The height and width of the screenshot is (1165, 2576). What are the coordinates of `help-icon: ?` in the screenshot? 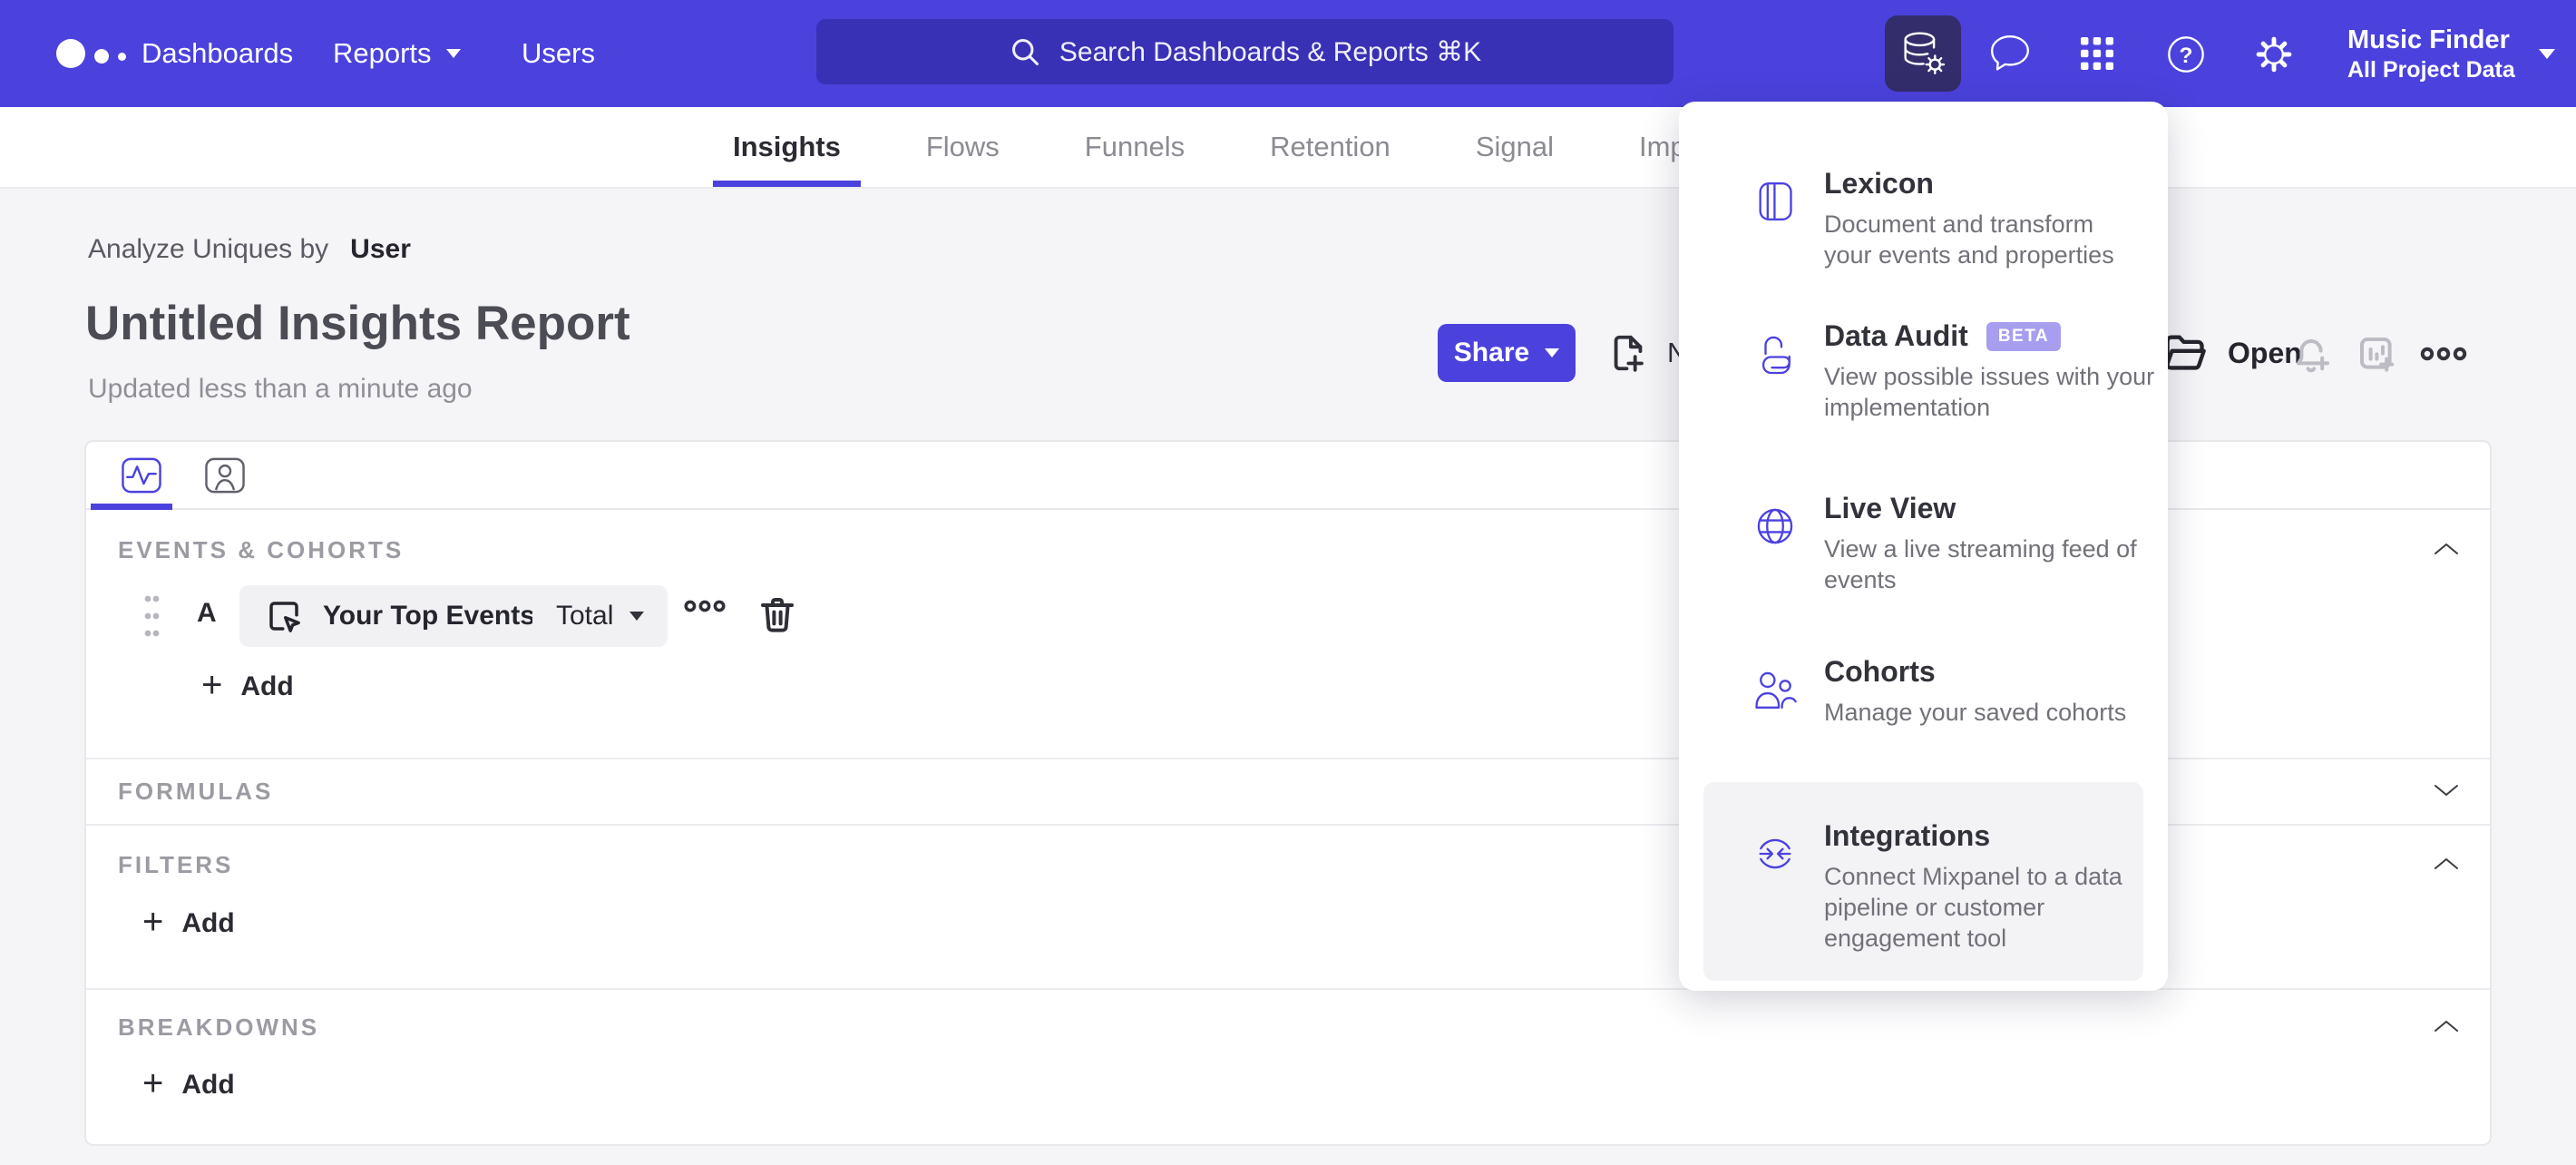 It's located at (2186, 54).